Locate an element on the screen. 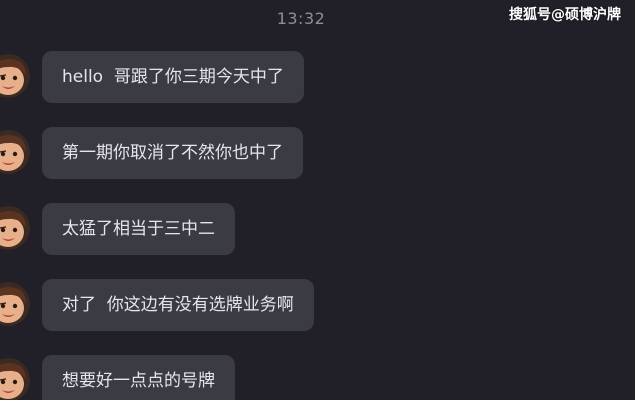 Image resolution: width=635 pixels, height=400 pixels. message-bubble: hello 哥跟了你三期今天中了 is located at coordinates (173, 77).